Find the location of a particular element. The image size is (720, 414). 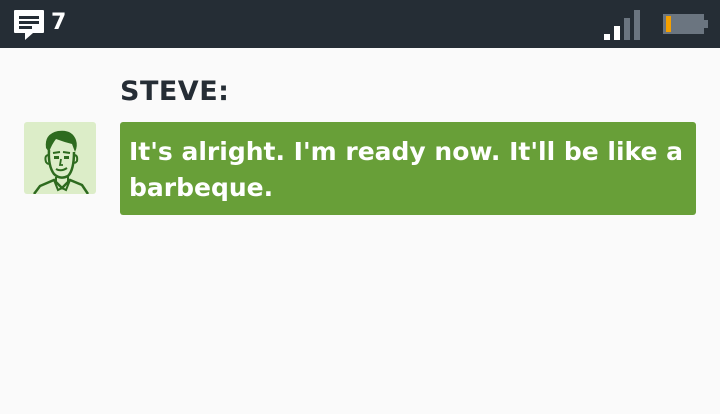

speaker-name: STEVE: is located at coordinates (175, 91).